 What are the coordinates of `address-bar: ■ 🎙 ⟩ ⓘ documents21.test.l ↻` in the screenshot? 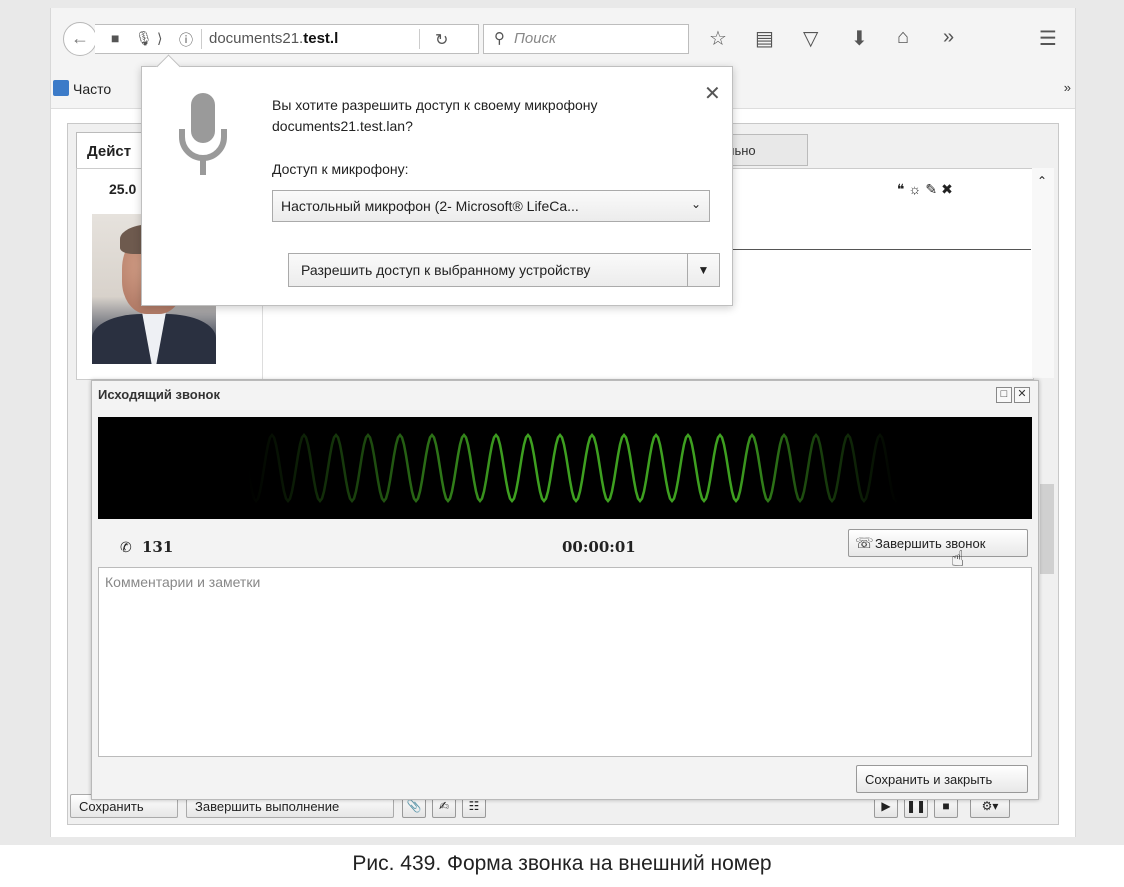 It's located at (287, 39).